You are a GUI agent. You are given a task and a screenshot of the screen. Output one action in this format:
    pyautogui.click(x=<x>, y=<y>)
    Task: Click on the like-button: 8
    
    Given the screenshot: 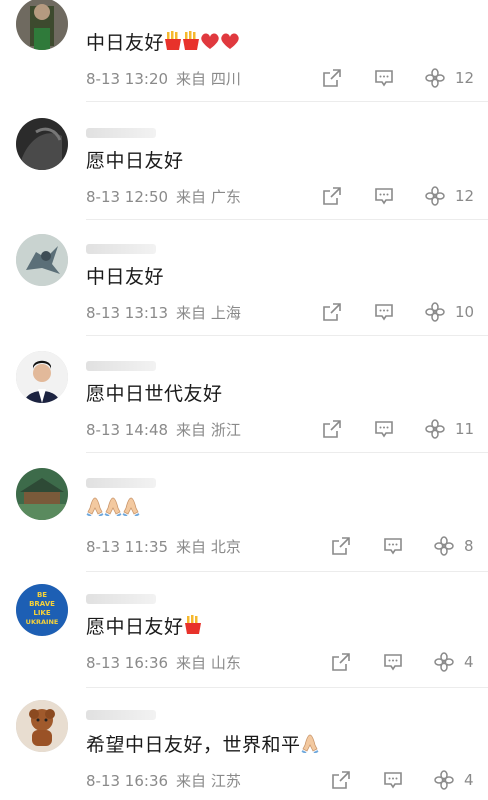 What is the action you would take?
    pyautogui.click(x=454, y=546)
    